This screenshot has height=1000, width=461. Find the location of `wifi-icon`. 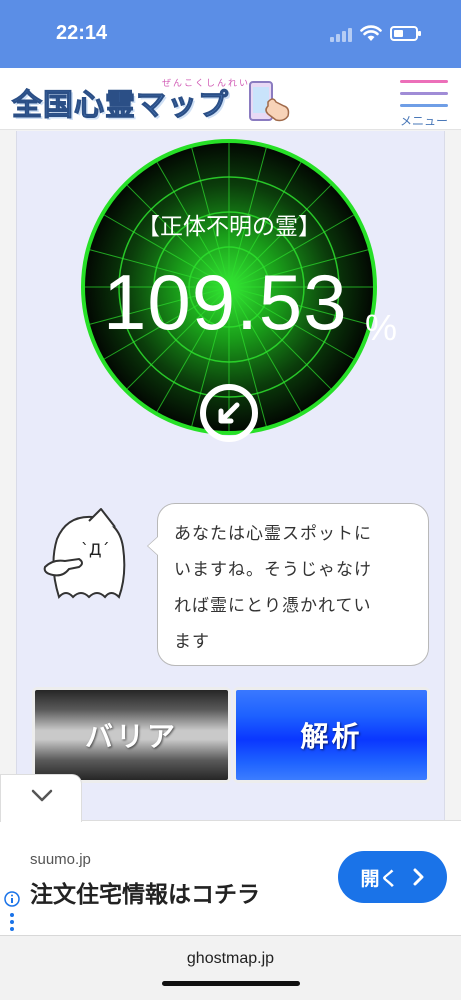

wifi-icon is located at coordinates (371, 33).